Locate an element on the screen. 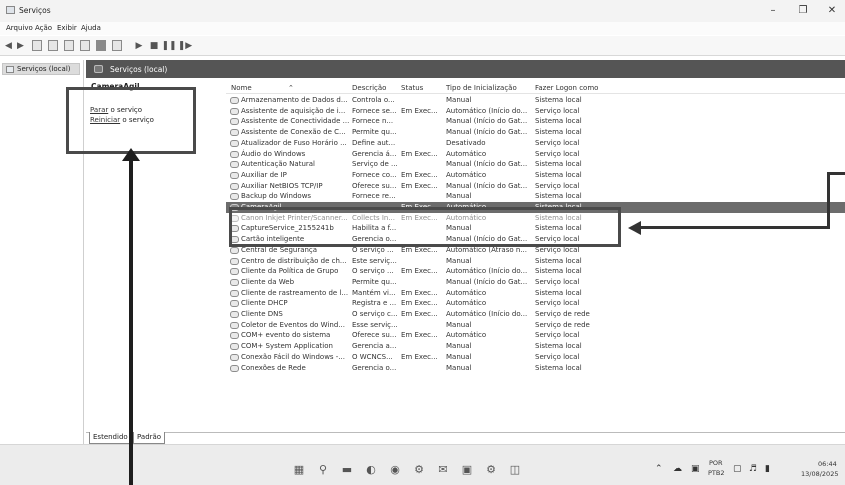  tab-extended: Estendido is located at coordinates (110, 438).